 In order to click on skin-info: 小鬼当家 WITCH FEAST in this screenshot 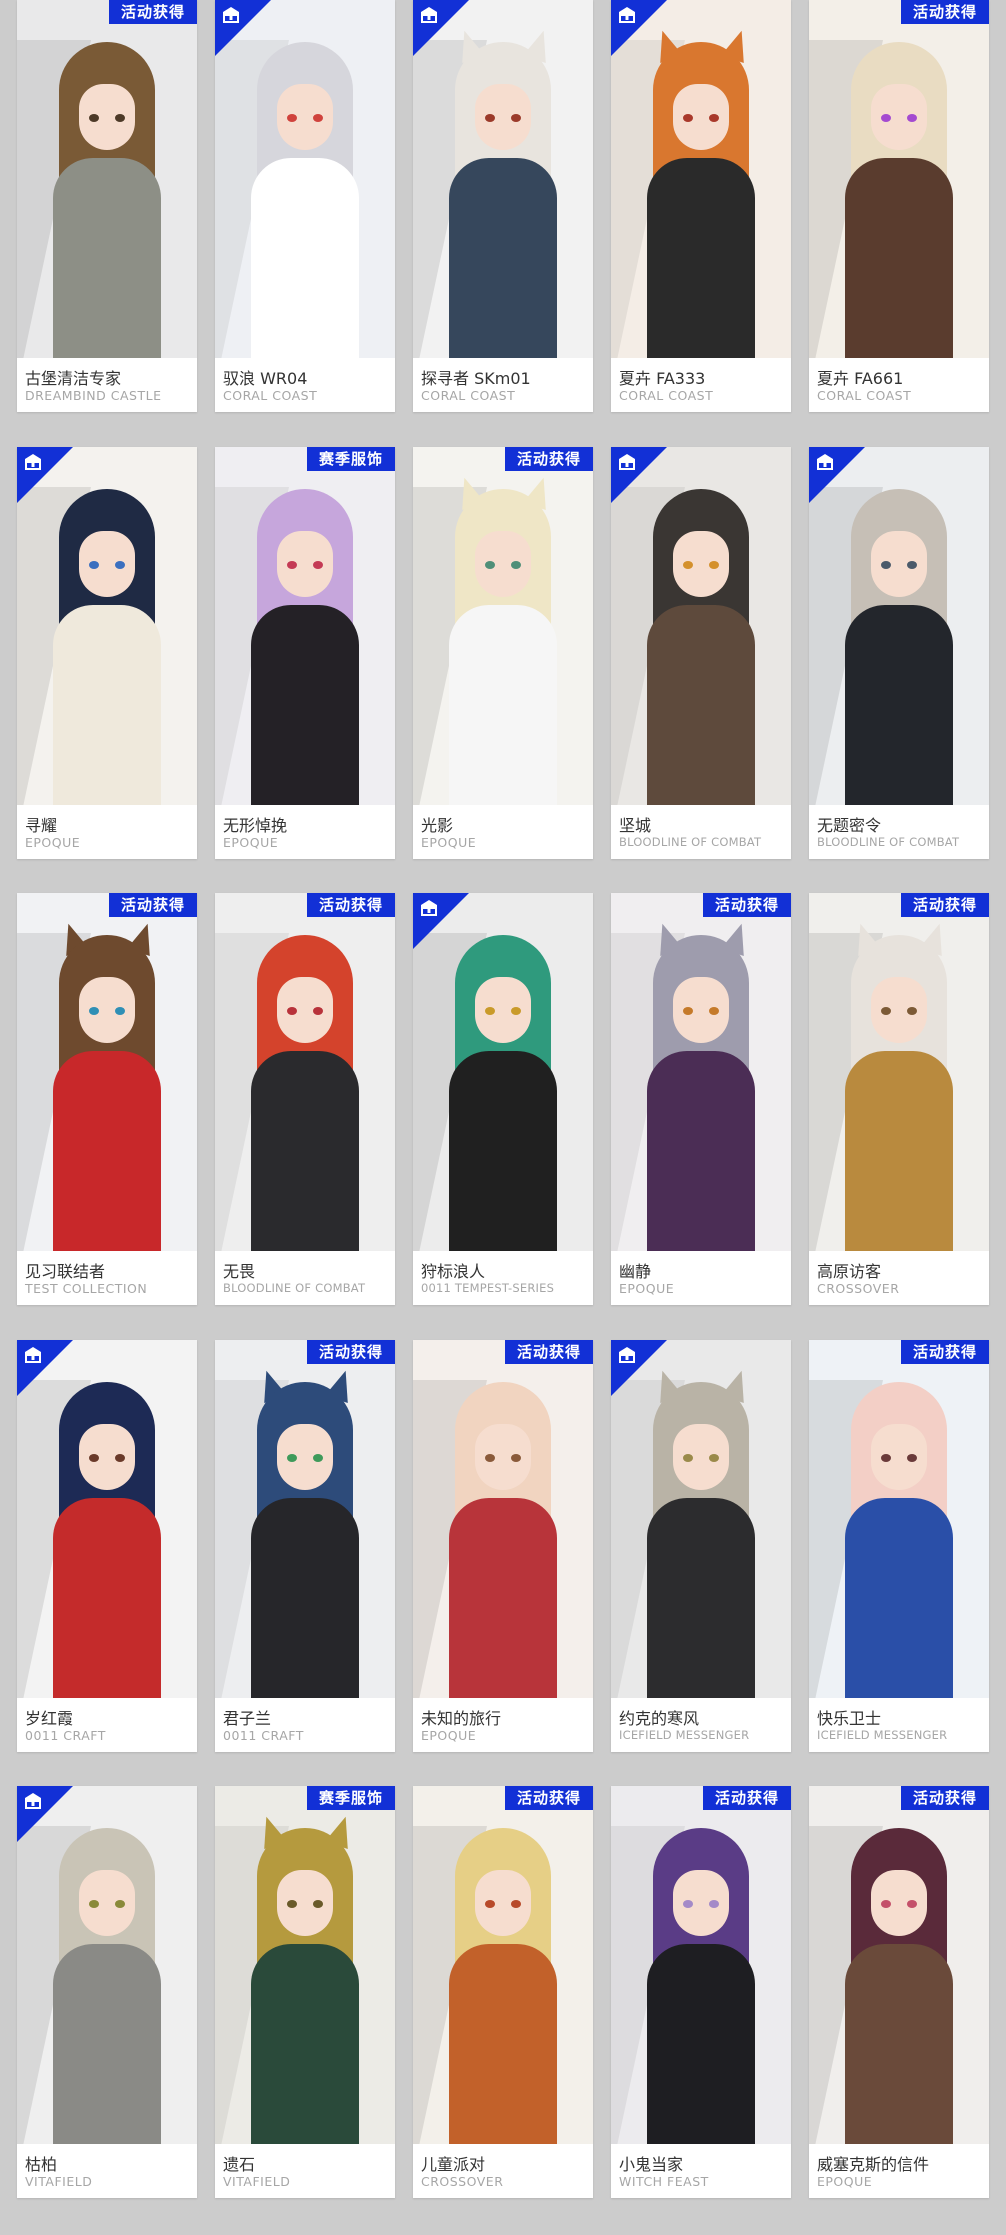, I will do `click(701, 2171)`.